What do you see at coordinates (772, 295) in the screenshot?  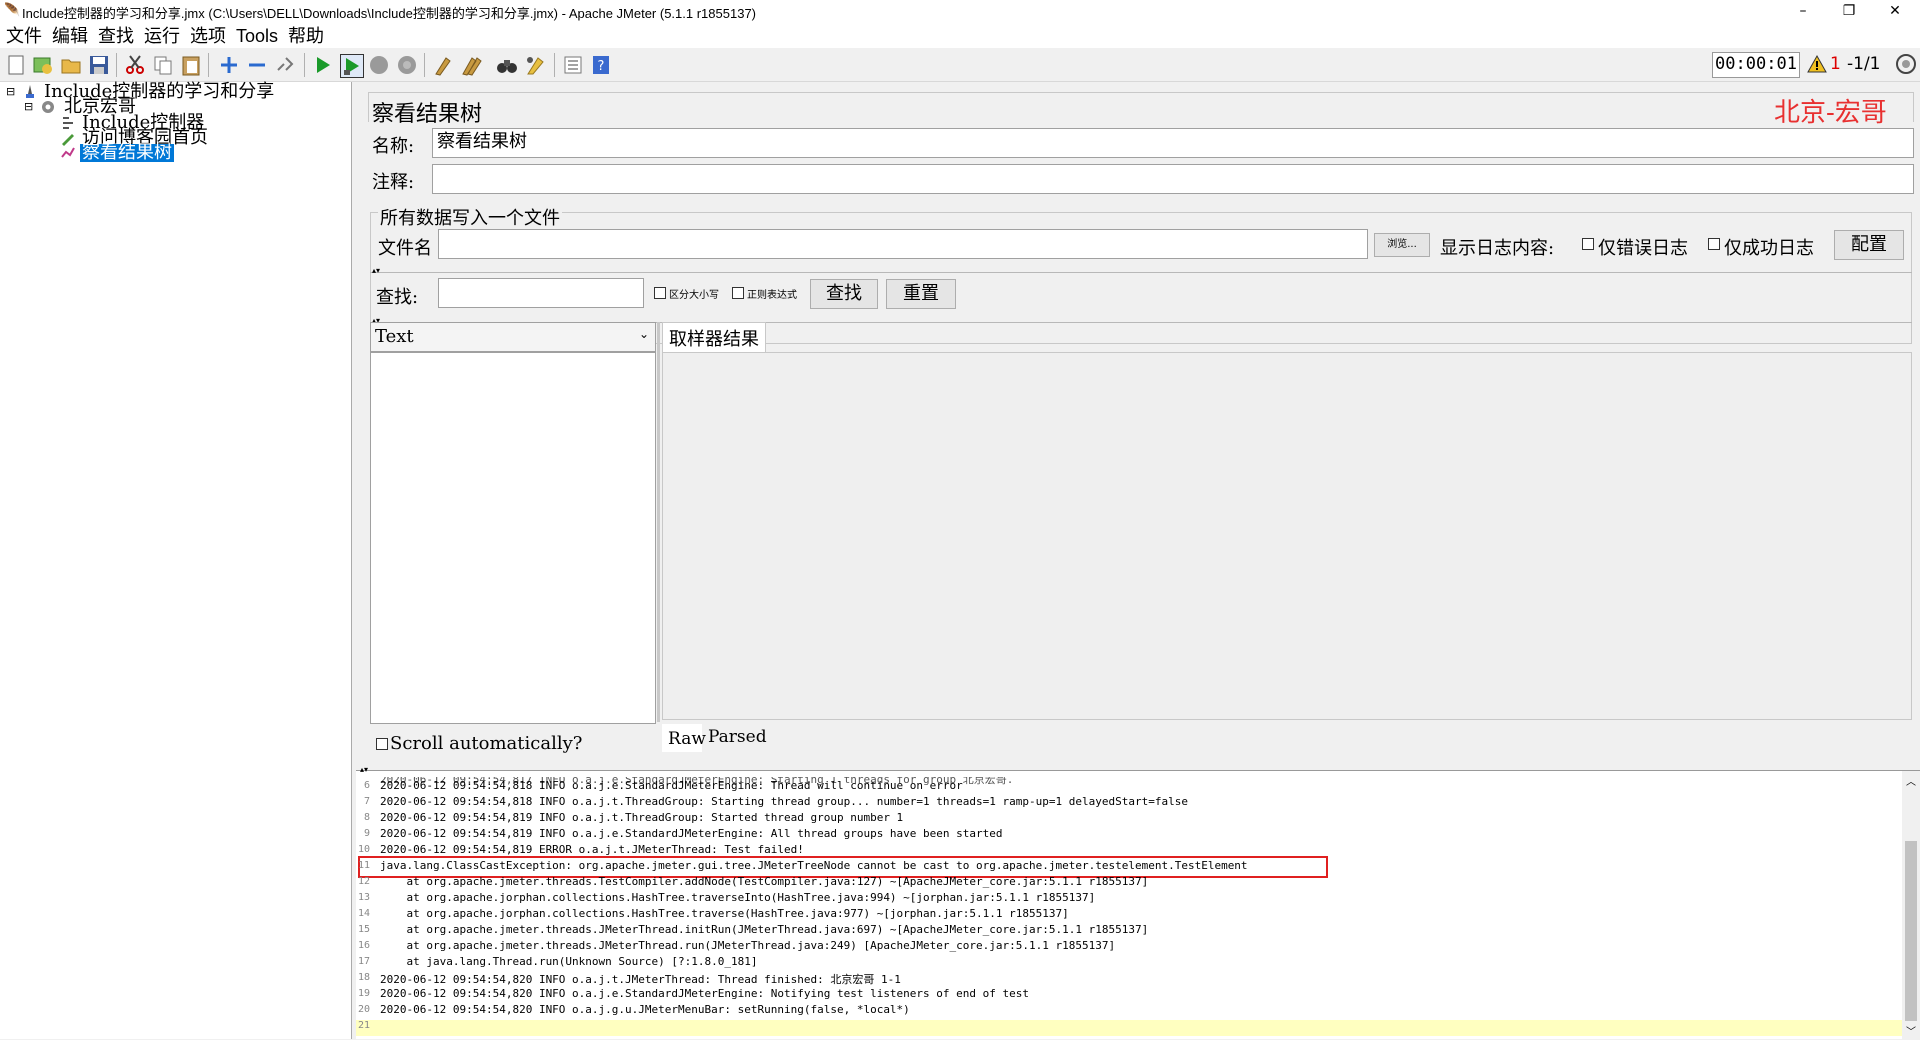 I see `regex-label: 正则表达式` at bounding box center [772, 295].